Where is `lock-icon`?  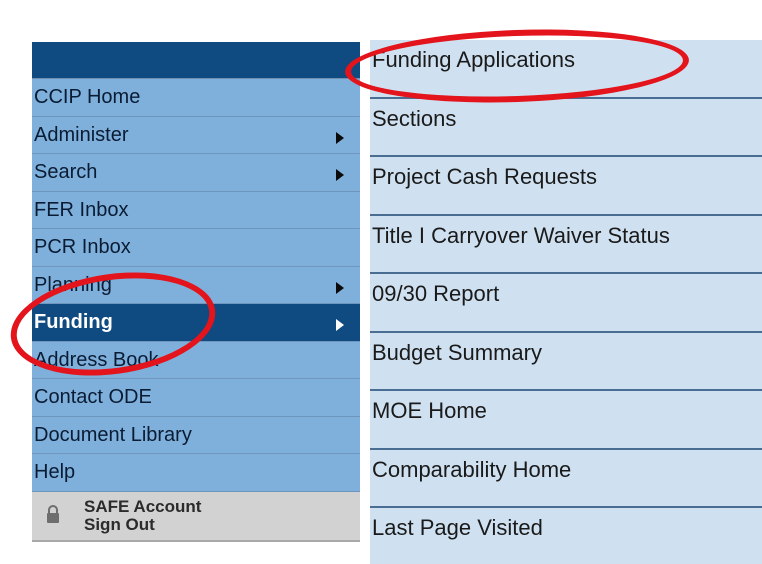
lock-icon is located at coordinates (53, 513).